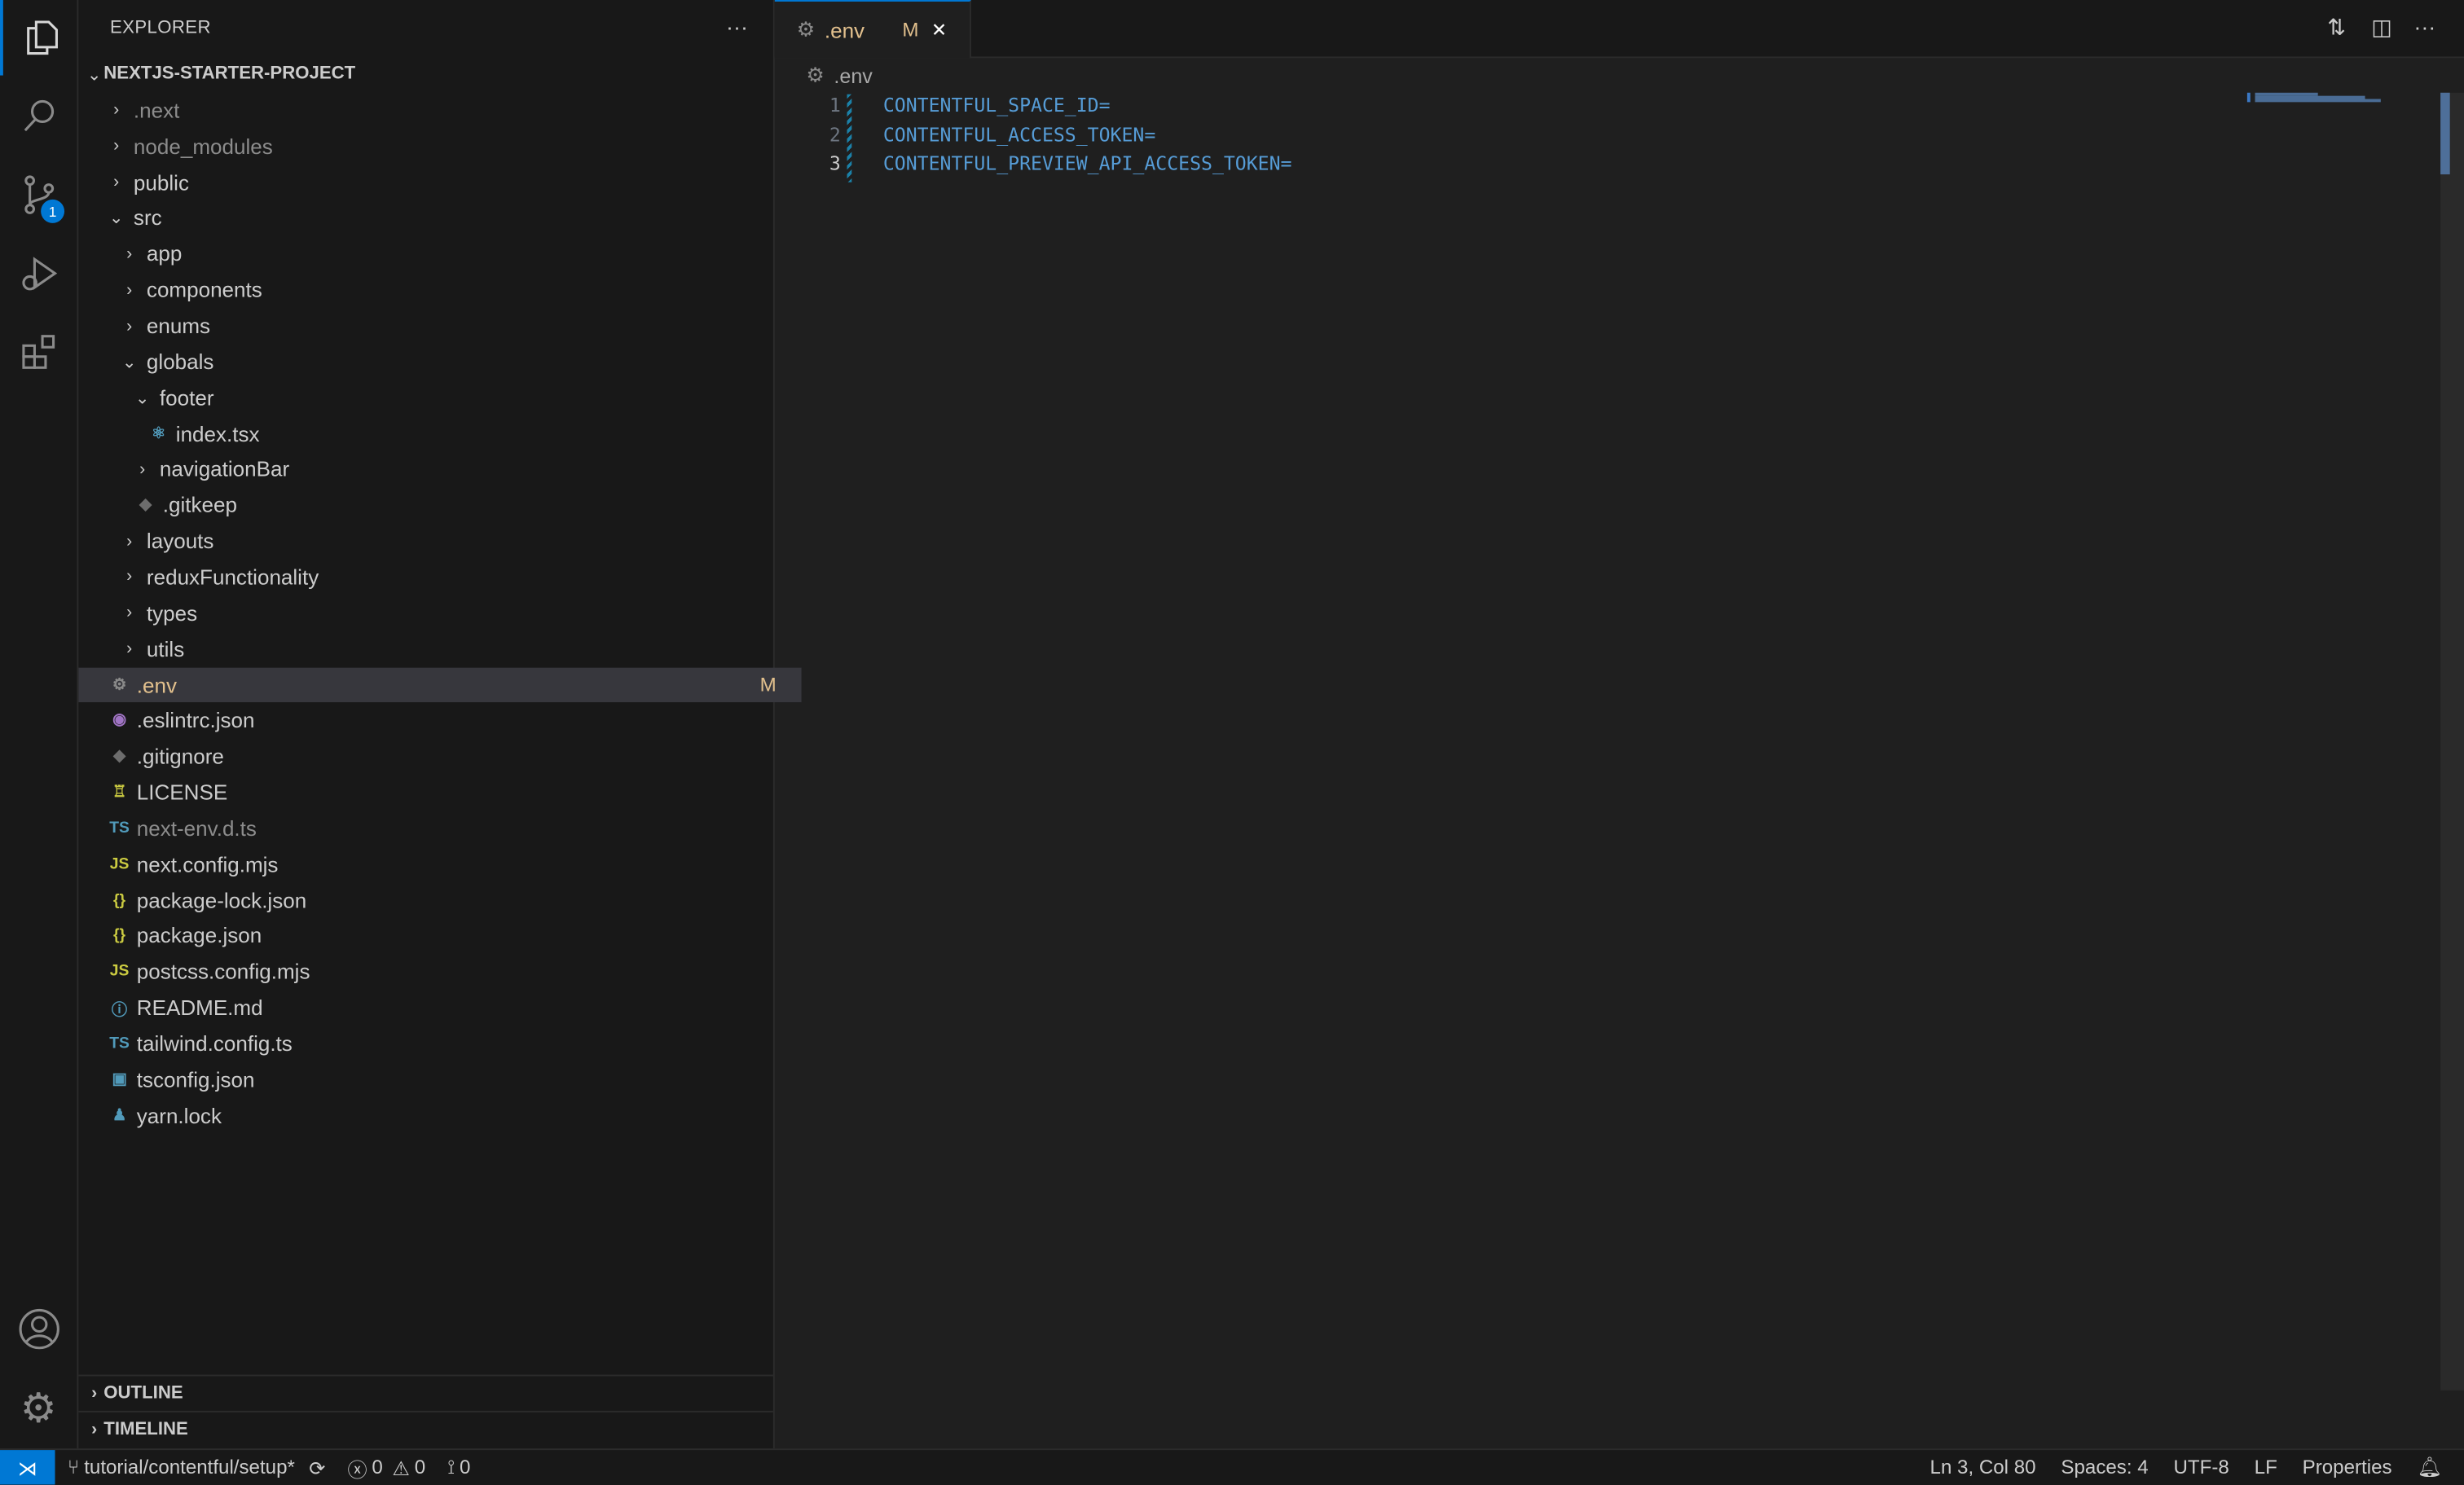  I want to click on timeline-label: TIMELINE, so click(145, 1429).